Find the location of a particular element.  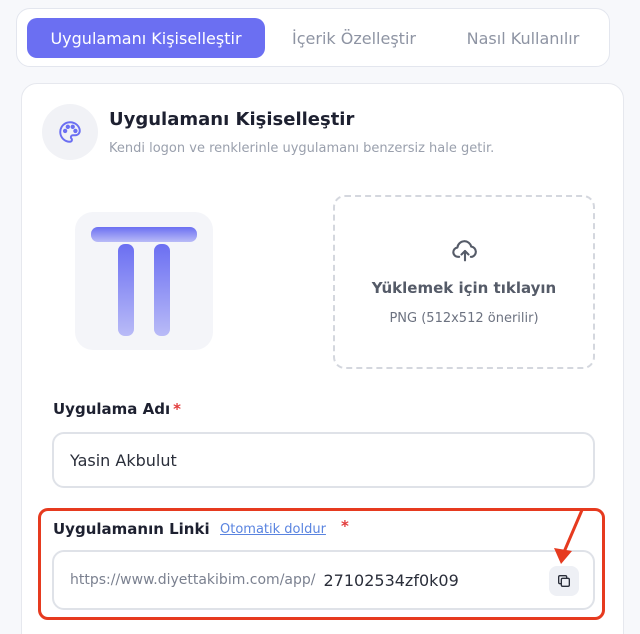

app-link-label: Uygulamanın Linki is located at coordinates (131, 529).